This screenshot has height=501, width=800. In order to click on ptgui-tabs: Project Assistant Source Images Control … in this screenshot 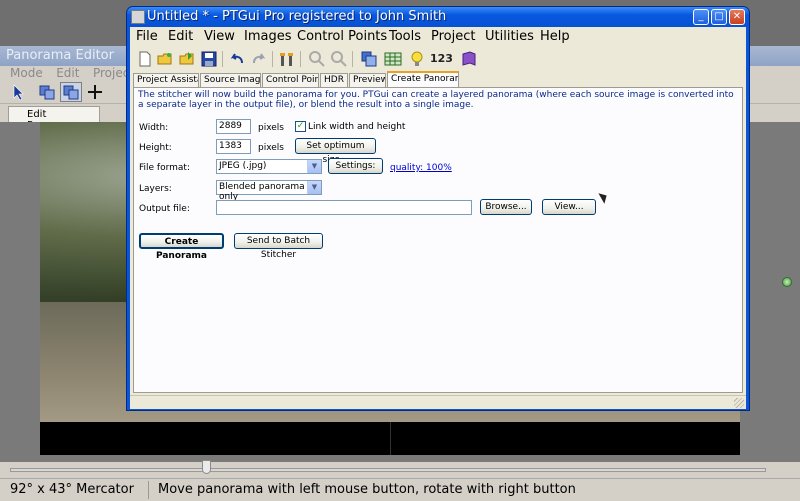, I will do `click(438, 79)`.